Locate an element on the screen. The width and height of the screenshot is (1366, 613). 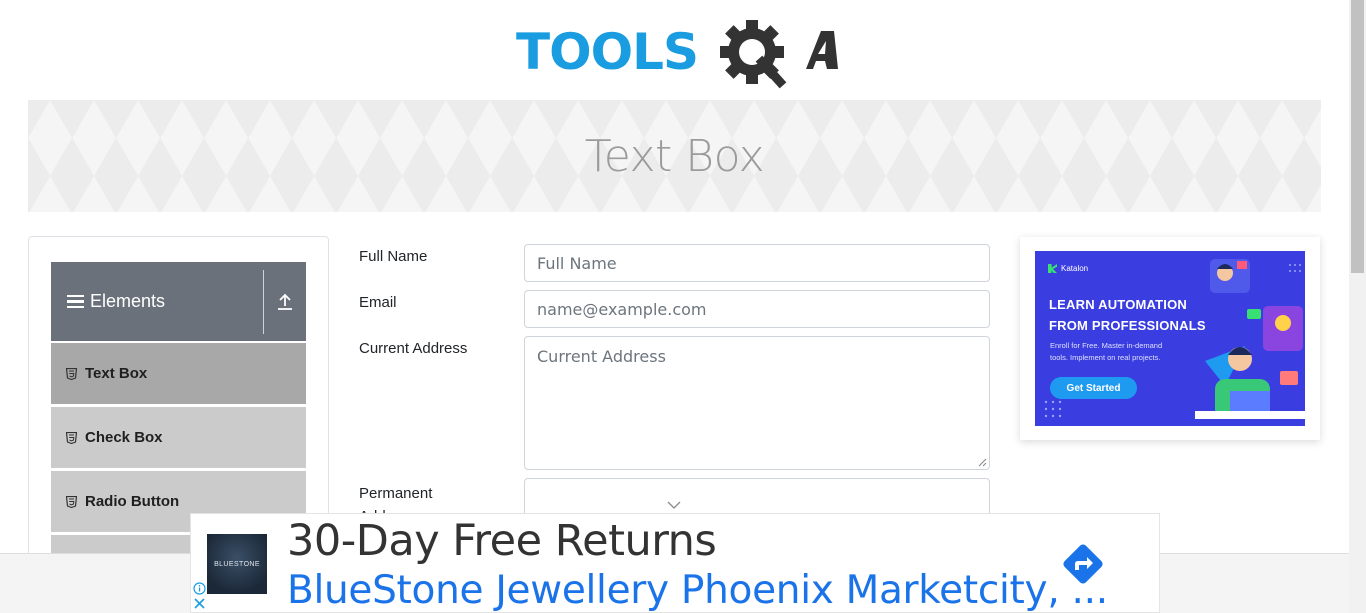
sidebar-item-label: Check Box is located at coordinates (124, 437).